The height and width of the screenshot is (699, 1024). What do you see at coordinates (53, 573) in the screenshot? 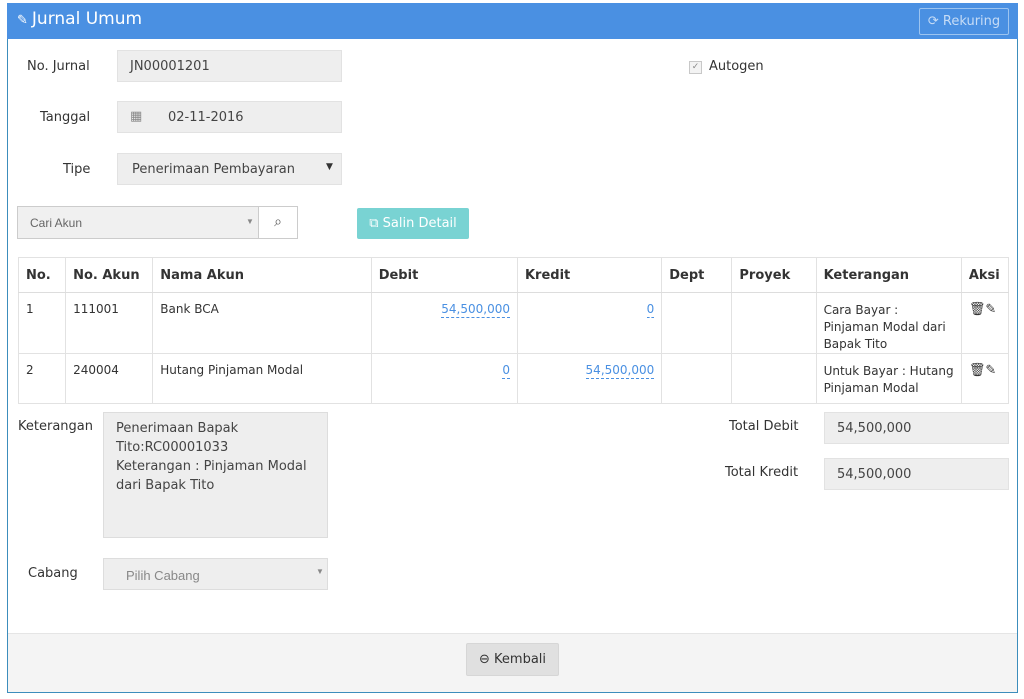
I see `cabang-label: Cabang` at bounding box center [53, 573].